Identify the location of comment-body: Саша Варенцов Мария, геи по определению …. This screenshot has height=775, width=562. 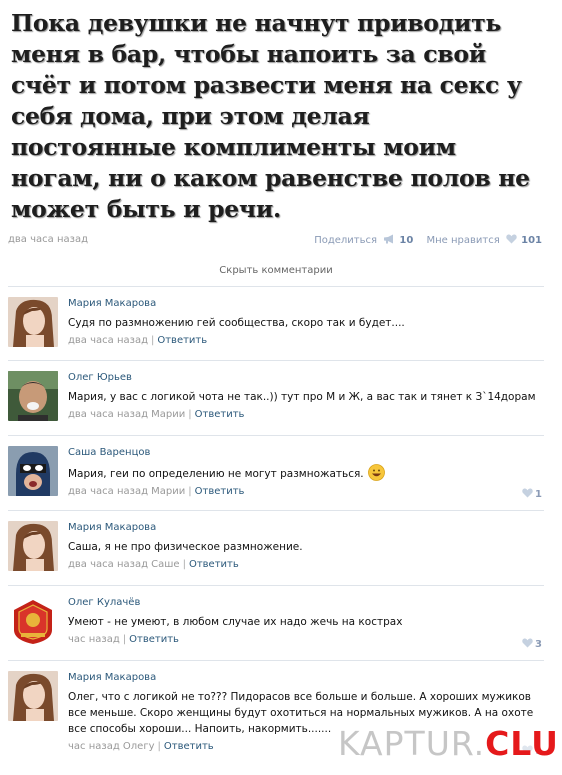
(305, 472).